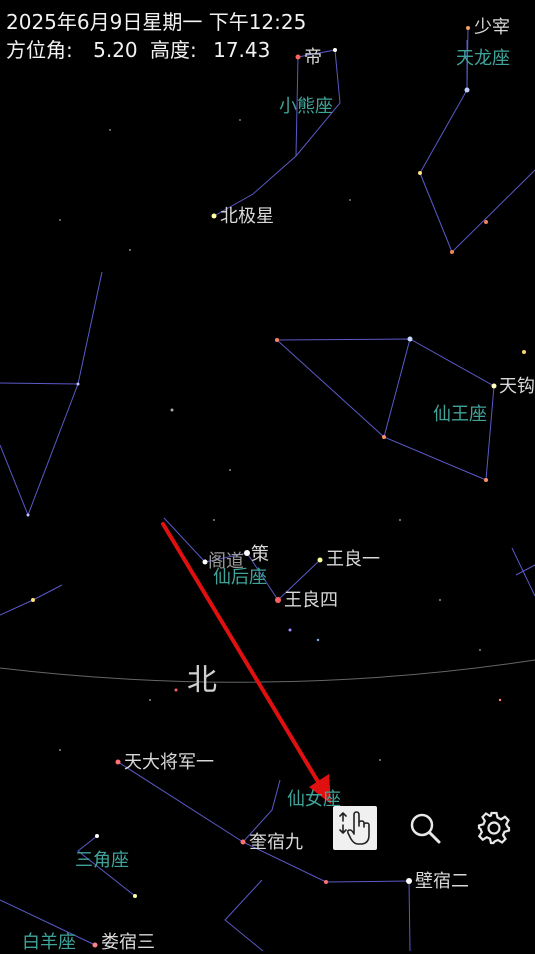 The height and width of the screenshot is (954, 535). Describe the element at coordinates (267, 671) in the screenshot. I see `horizon-line` at that location.